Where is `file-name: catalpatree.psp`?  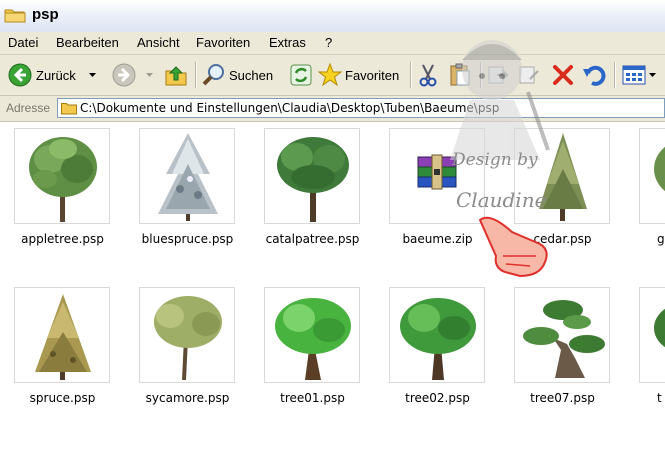 file-name: catalpatree.psp is located at coordinates (312, 239).